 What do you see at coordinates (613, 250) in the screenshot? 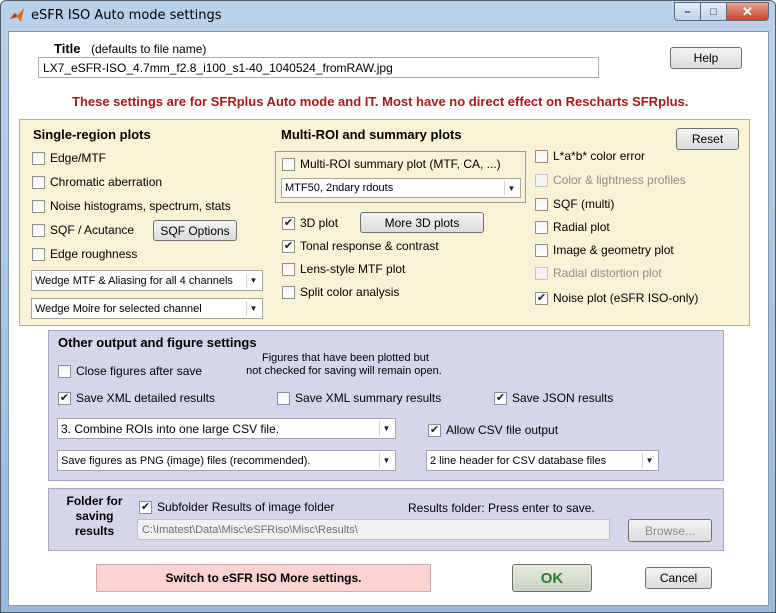
I see `checkbox-label: Image & geometry plot` at bounding box center [613, 250].